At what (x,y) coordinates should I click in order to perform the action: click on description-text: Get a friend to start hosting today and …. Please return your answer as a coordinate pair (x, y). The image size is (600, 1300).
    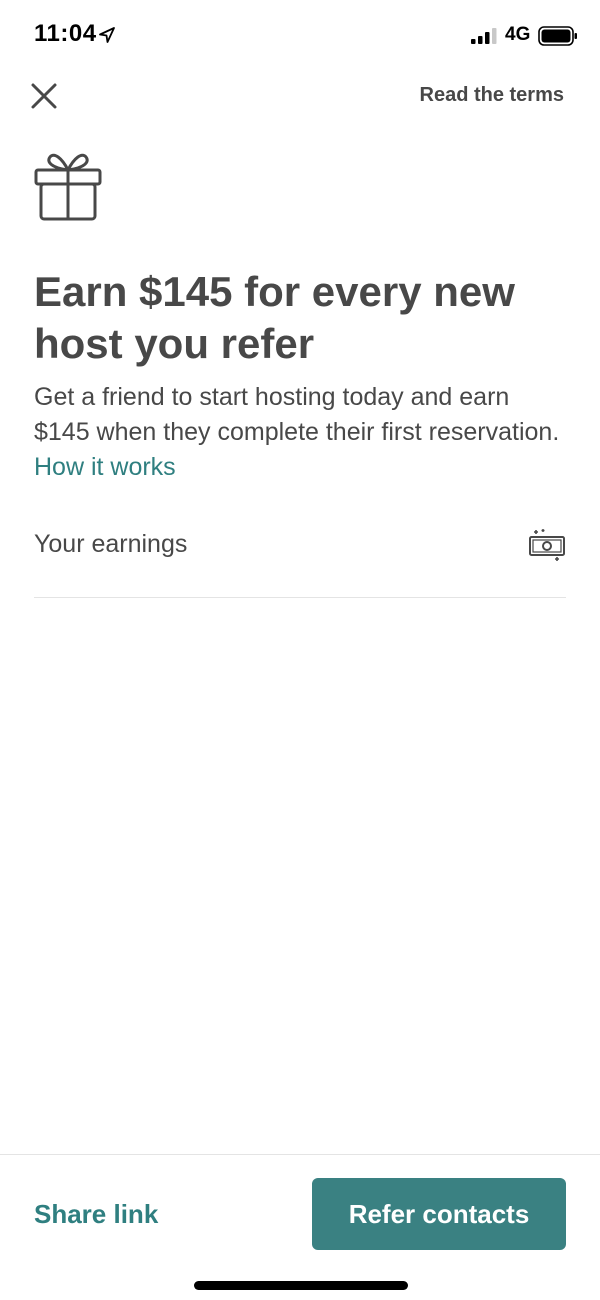
    Looking at the image, I should click on (297, 414).